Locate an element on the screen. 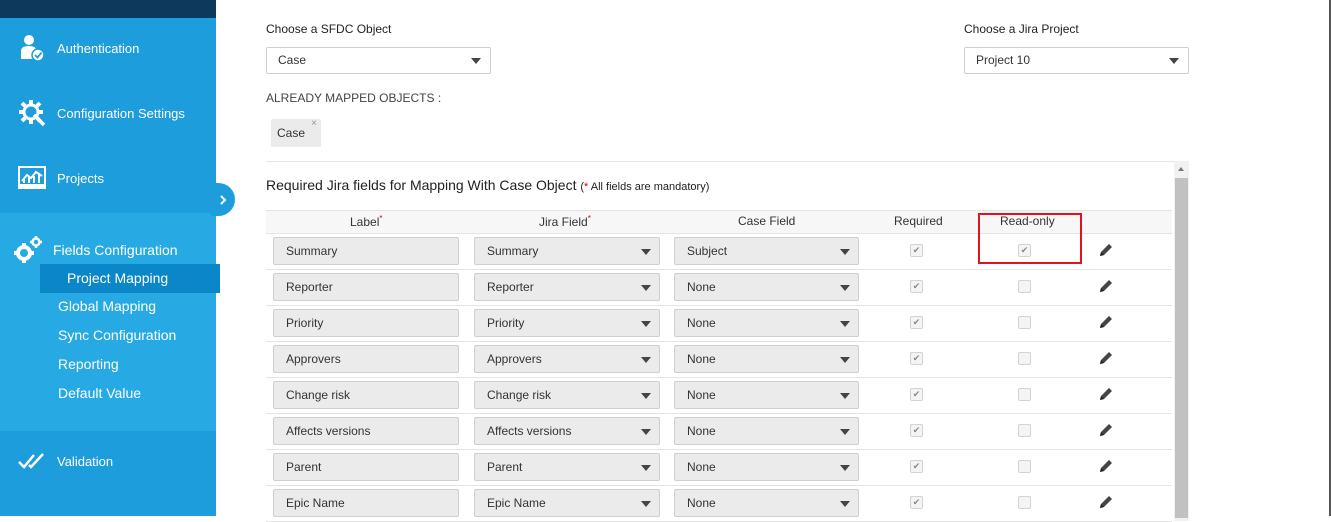 The image size is (1331, 522). gear-wrench-icon is located at coordinates (32, 113).